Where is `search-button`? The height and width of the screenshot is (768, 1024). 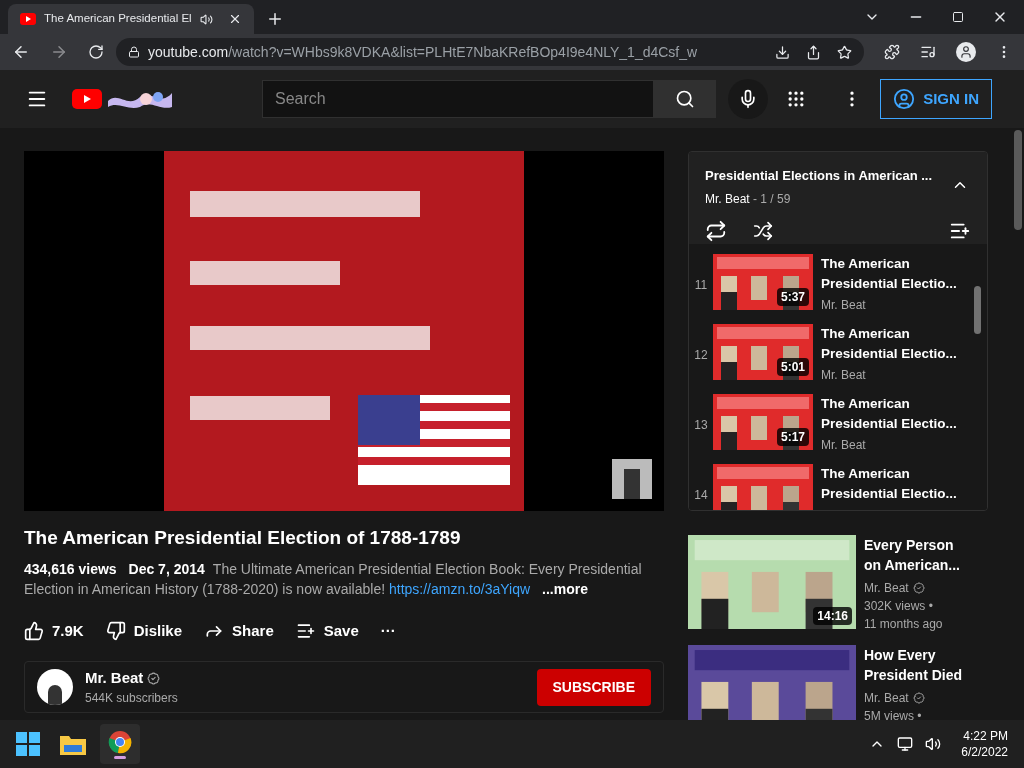
search-button is located at coordinates (685, 99).